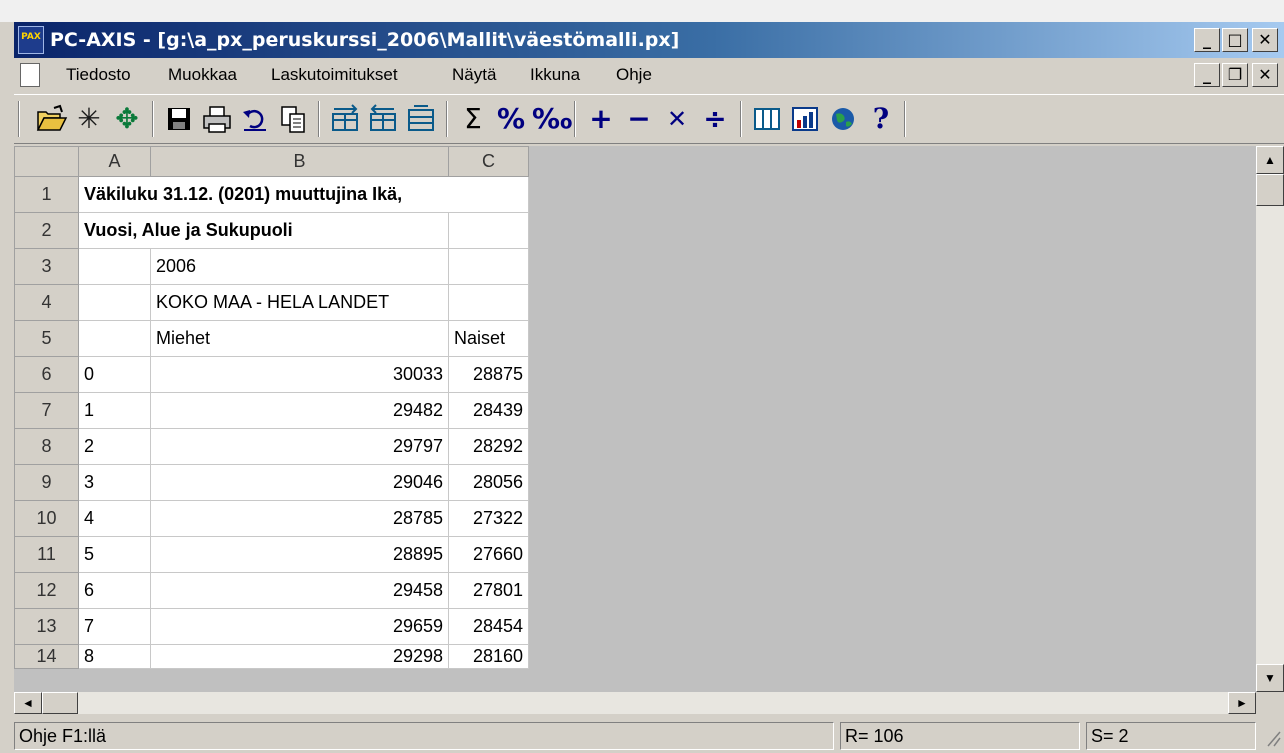  I want to click on cell-a: 5, so click(114, 554).